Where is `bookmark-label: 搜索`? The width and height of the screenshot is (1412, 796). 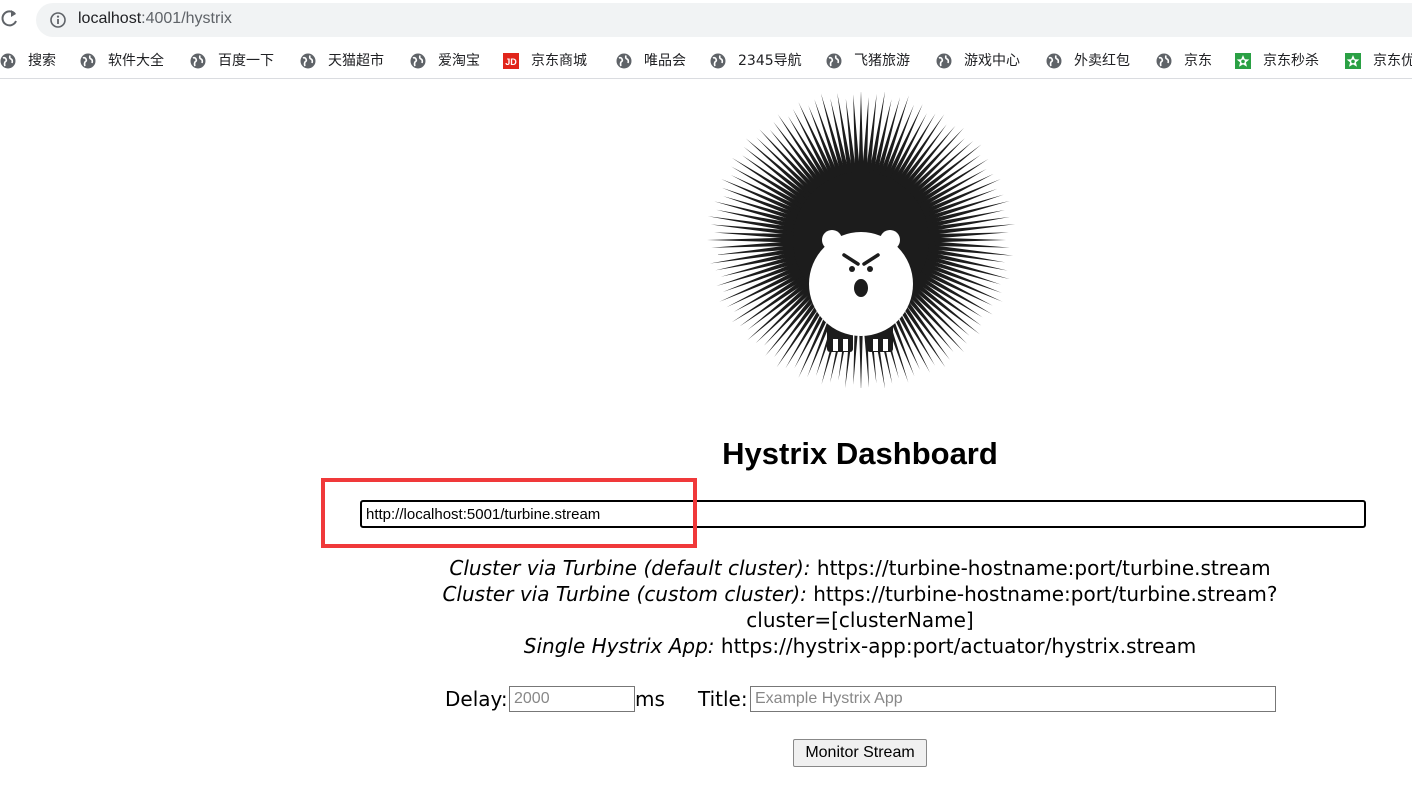 bookmark-label: 搜索 is located at coordinates (42, 61).